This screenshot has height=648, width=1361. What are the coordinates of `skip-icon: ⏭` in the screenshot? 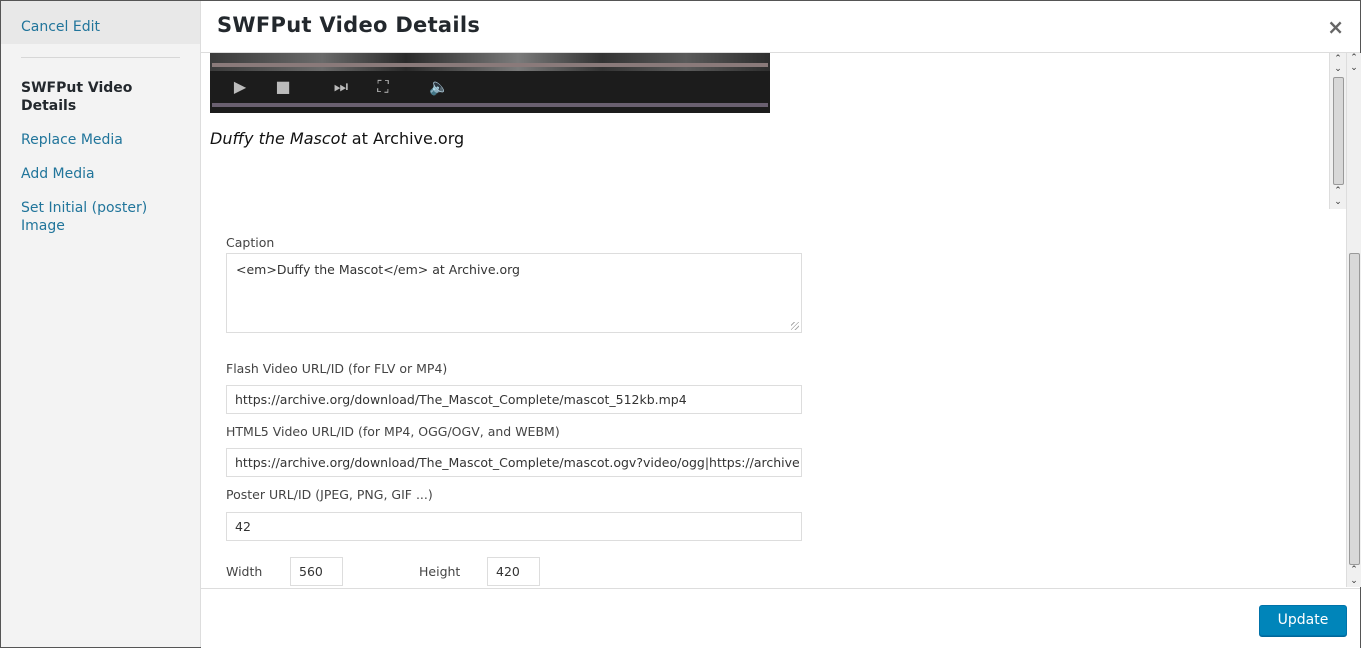 It's located at (341, 87).